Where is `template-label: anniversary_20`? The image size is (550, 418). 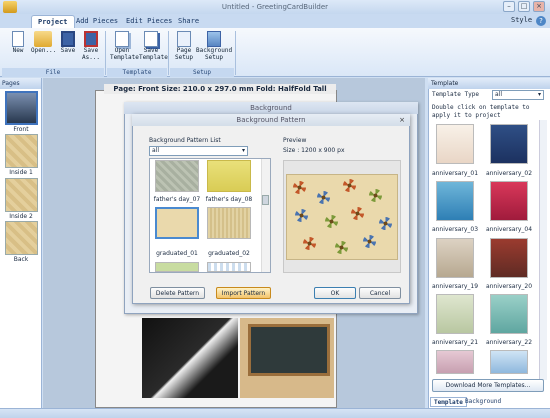
template-label: anniversary_20 is located at coordinates (509, 286).